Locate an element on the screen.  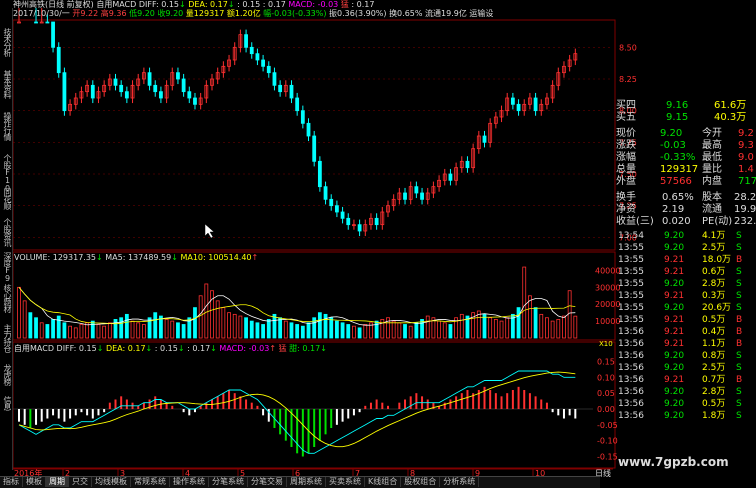
bottom-tab: 分析系统 is located at coordinates (460, 482).